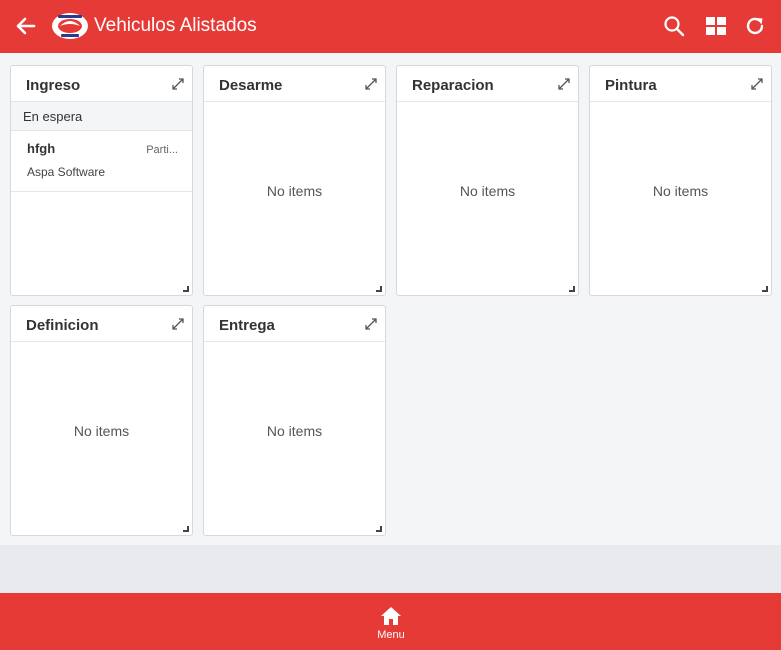  I want to click on grid-view-button, so click(716, 26).